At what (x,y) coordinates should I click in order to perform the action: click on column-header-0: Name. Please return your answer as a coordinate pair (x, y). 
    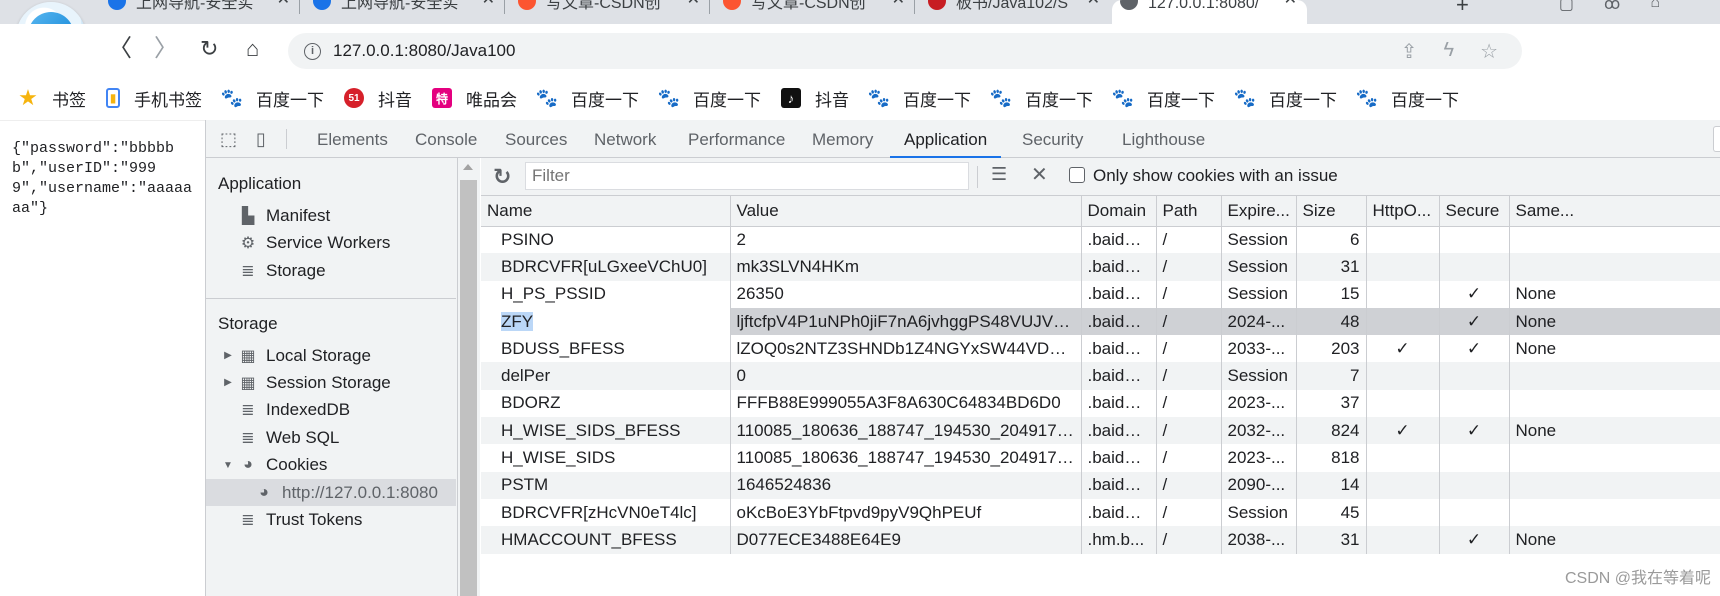
    Looking at the image, I should click on (606, 211).